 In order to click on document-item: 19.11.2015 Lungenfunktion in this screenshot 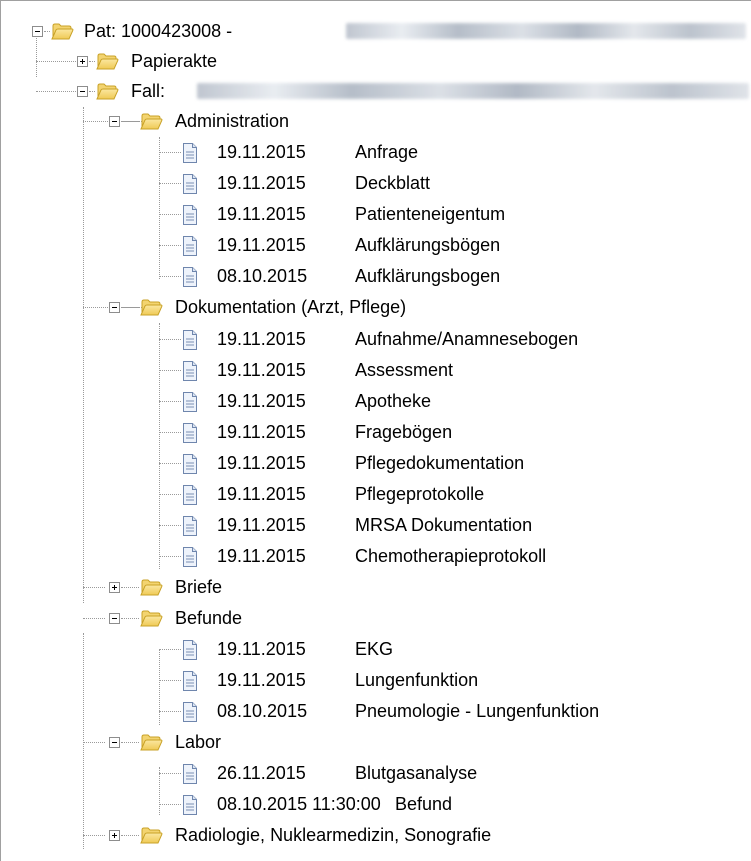, I will do `click(376, 681)`.